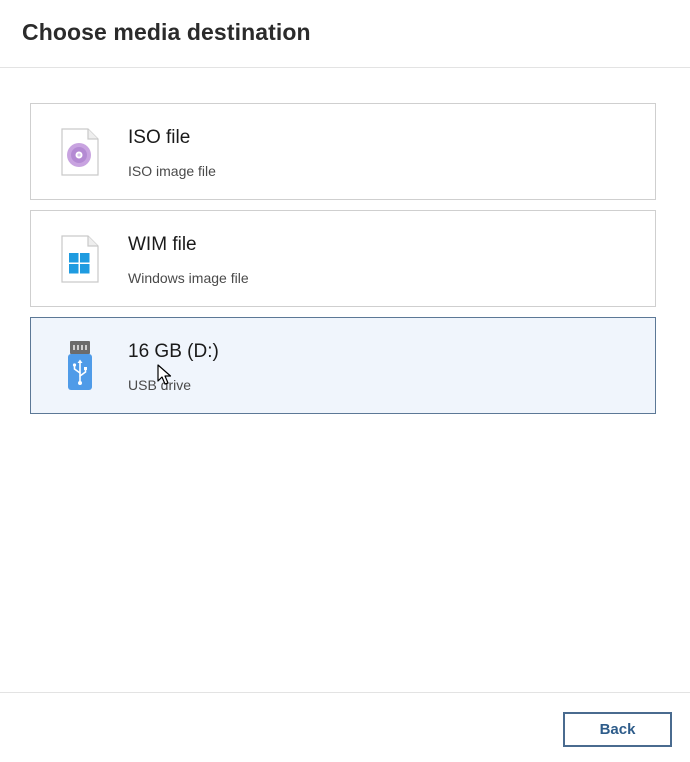 The width and height of the screenshot is (690, 762). Describe the element at coordinates (188, 278) in the screenshot. I see `option-subtitle: Windows image file` at that location.